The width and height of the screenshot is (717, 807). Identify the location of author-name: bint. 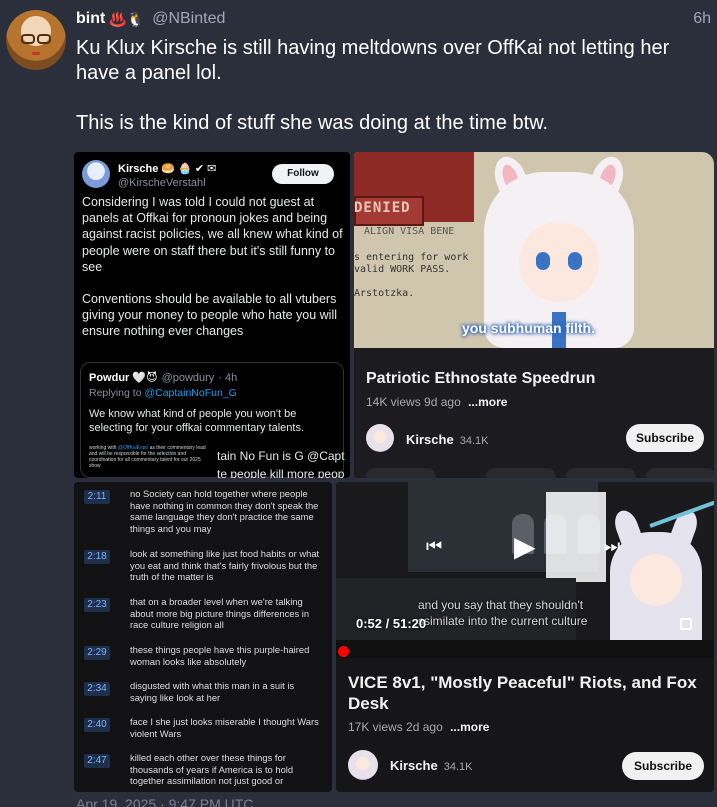
(90, 19).